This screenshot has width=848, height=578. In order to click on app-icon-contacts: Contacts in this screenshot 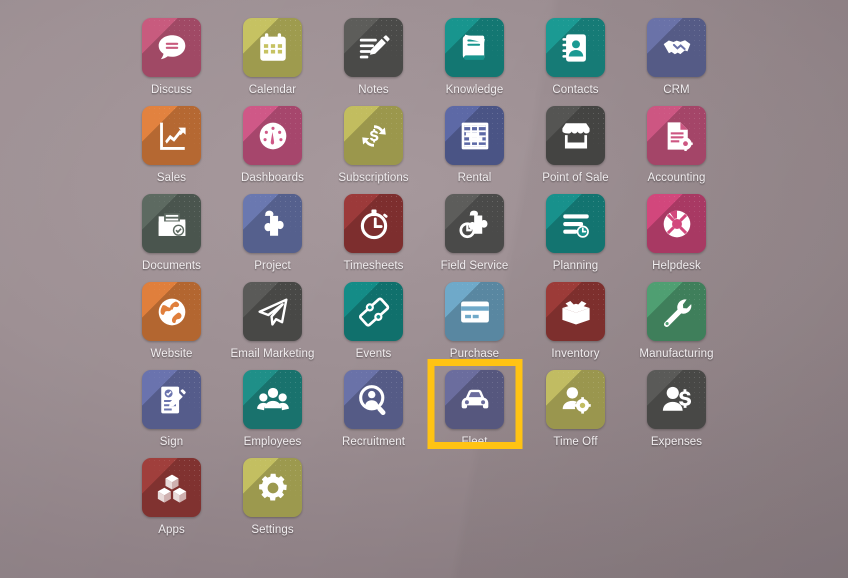, I will do `click(575, 62)`.